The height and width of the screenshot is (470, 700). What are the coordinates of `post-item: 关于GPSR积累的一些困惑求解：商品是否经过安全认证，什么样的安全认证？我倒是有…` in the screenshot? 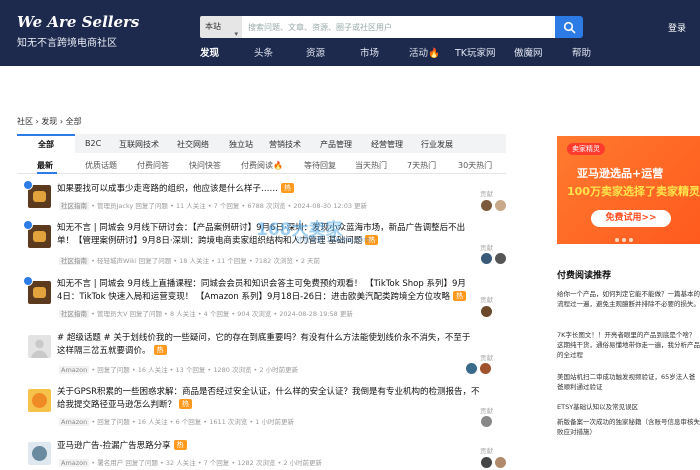 It's located at (267, 408).